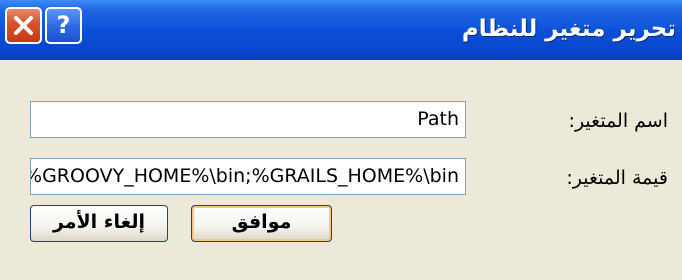  What do you see at coordinates (261, 223) in the screenshot?
I see `ok-button: موافق` at bounding box center [261, 223].